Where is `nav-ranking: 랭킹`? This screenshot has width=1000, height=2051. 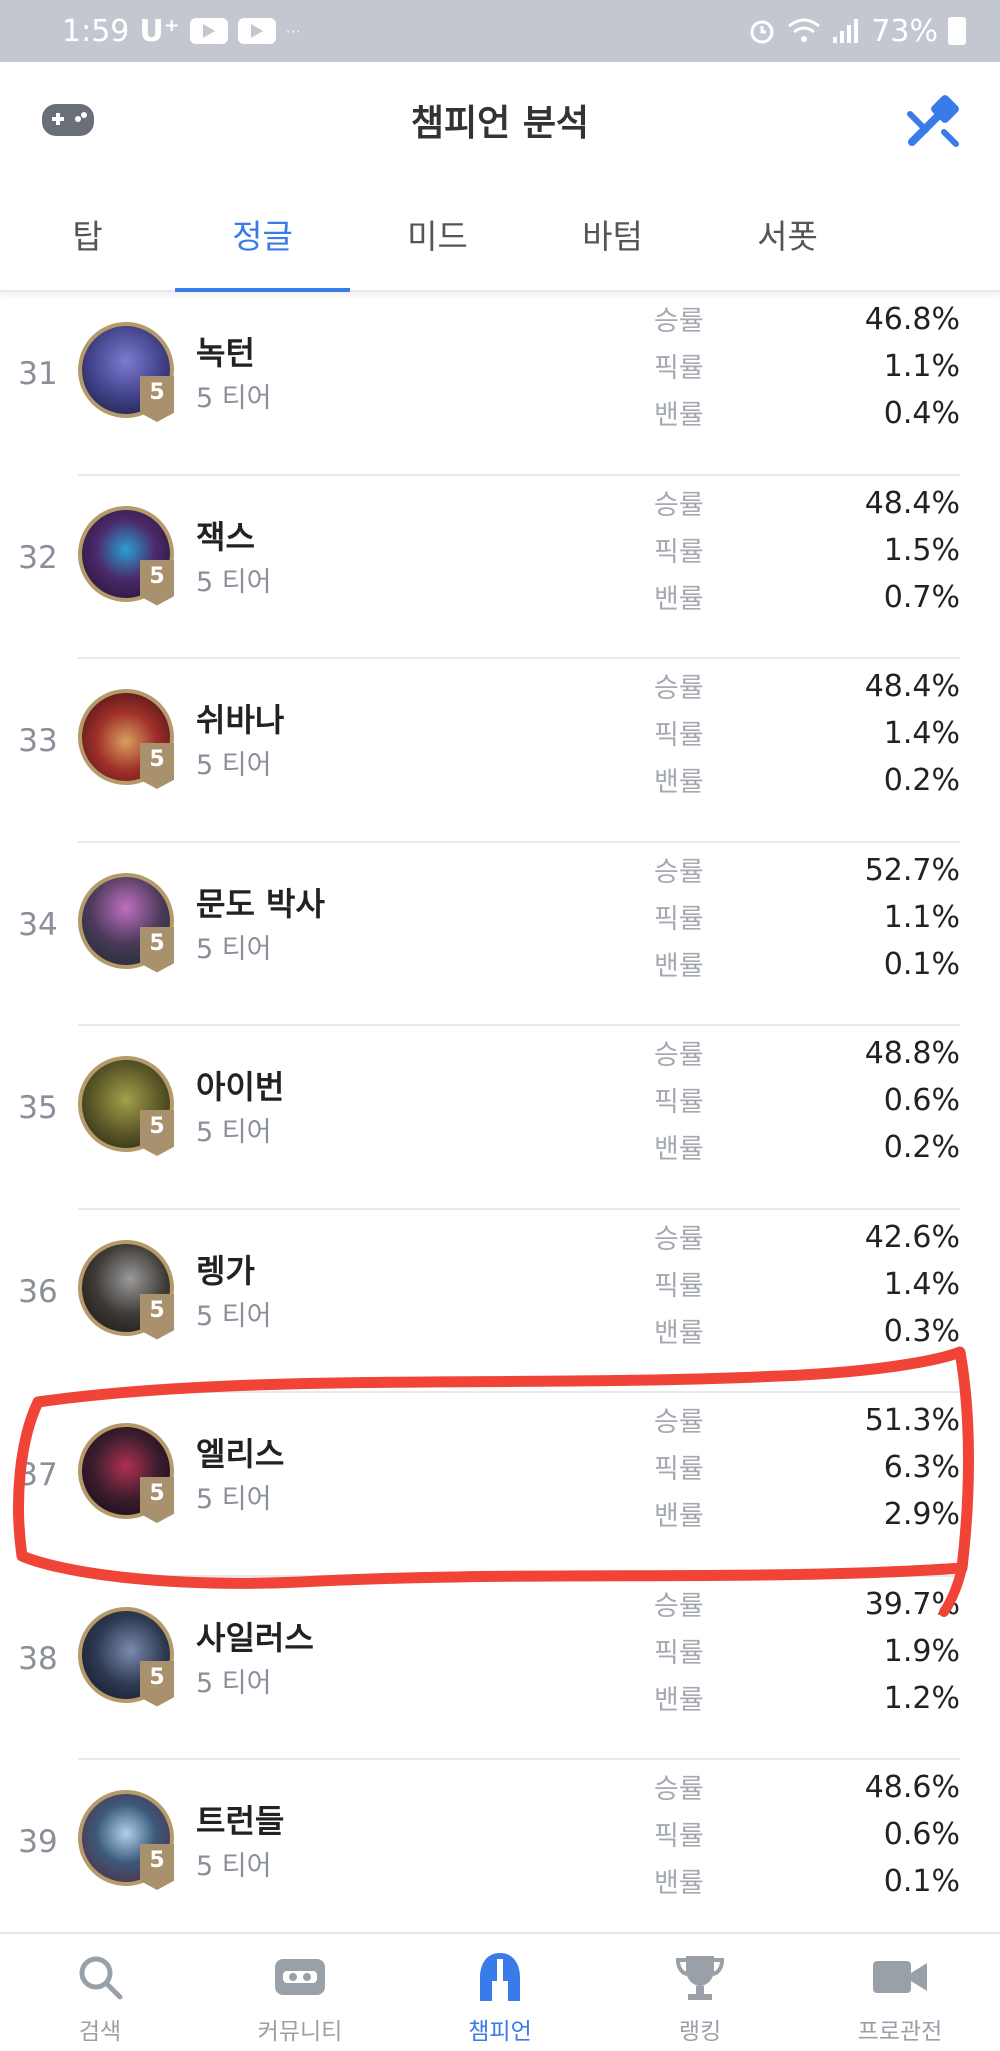
nav-ranking: 랭킹 is located at coordinates (700, 1992).